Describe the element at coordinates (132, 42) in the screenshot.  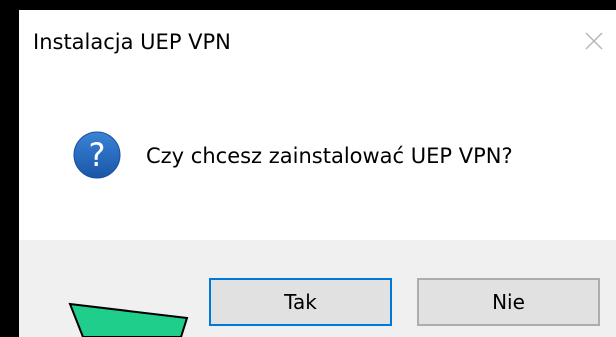
I see `window-title: Instalacja UEP VPN` at that location.